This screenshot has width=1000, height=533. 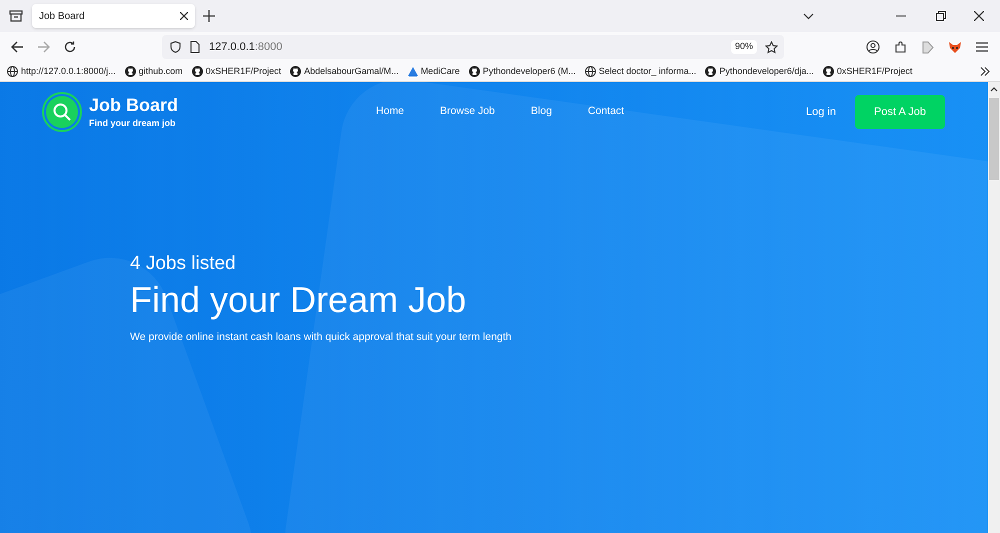 I want to click on account-icon, so click(x=873, y=47).